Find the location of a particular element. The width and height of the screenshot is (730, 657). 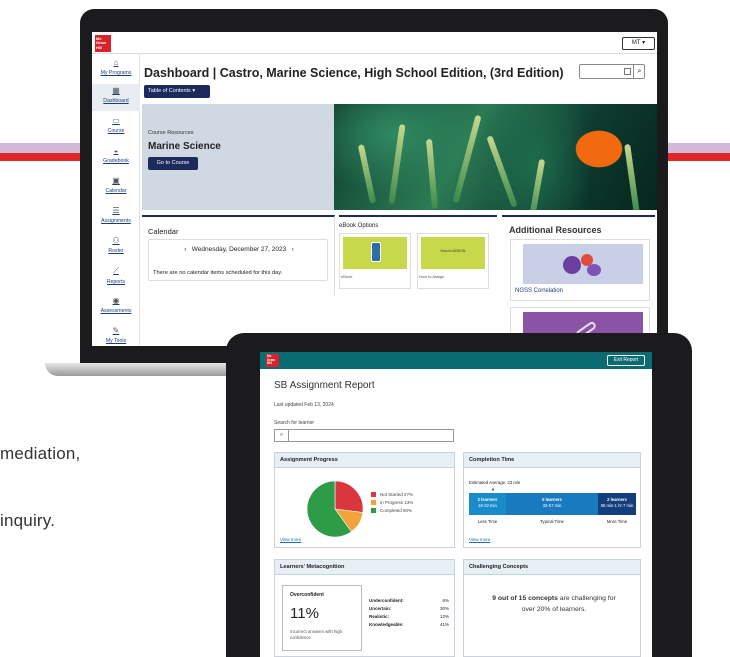

sidebar-item-gradebook: ◒ Gradebook is located at coordinates (116, 155).